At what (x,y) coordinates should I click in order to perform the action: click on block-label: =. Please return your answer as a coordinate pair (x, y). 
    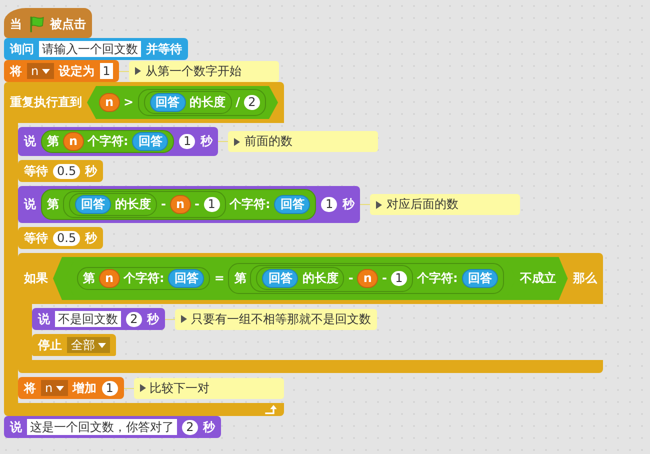
    Looking at the image, I should click on (219, 278).